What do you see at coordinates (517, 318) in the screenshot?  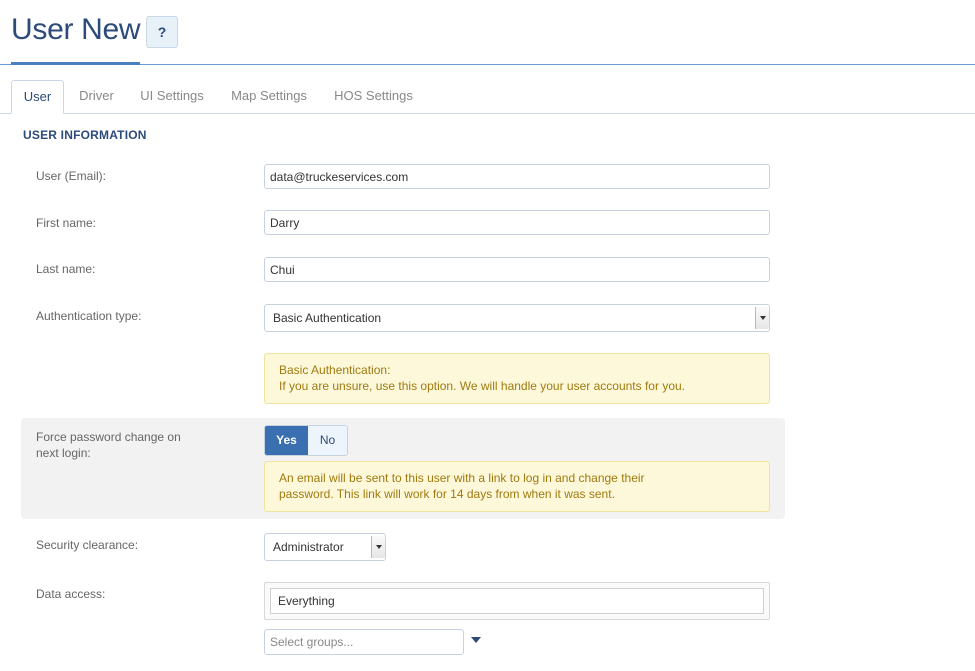 I see `auth-type-select: Basic Authentication` at bounding box center [517, 318].